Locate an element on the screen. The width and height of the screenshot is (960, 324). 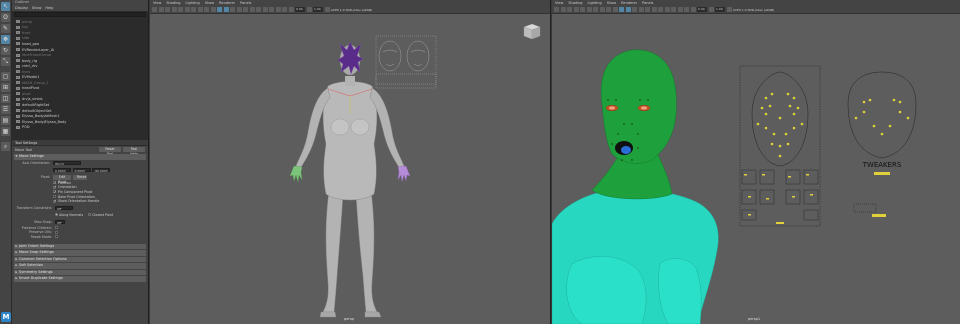
color-space-label: ACES 1.0 SDR-video (sRGB) is located at coordinates (351, 10).